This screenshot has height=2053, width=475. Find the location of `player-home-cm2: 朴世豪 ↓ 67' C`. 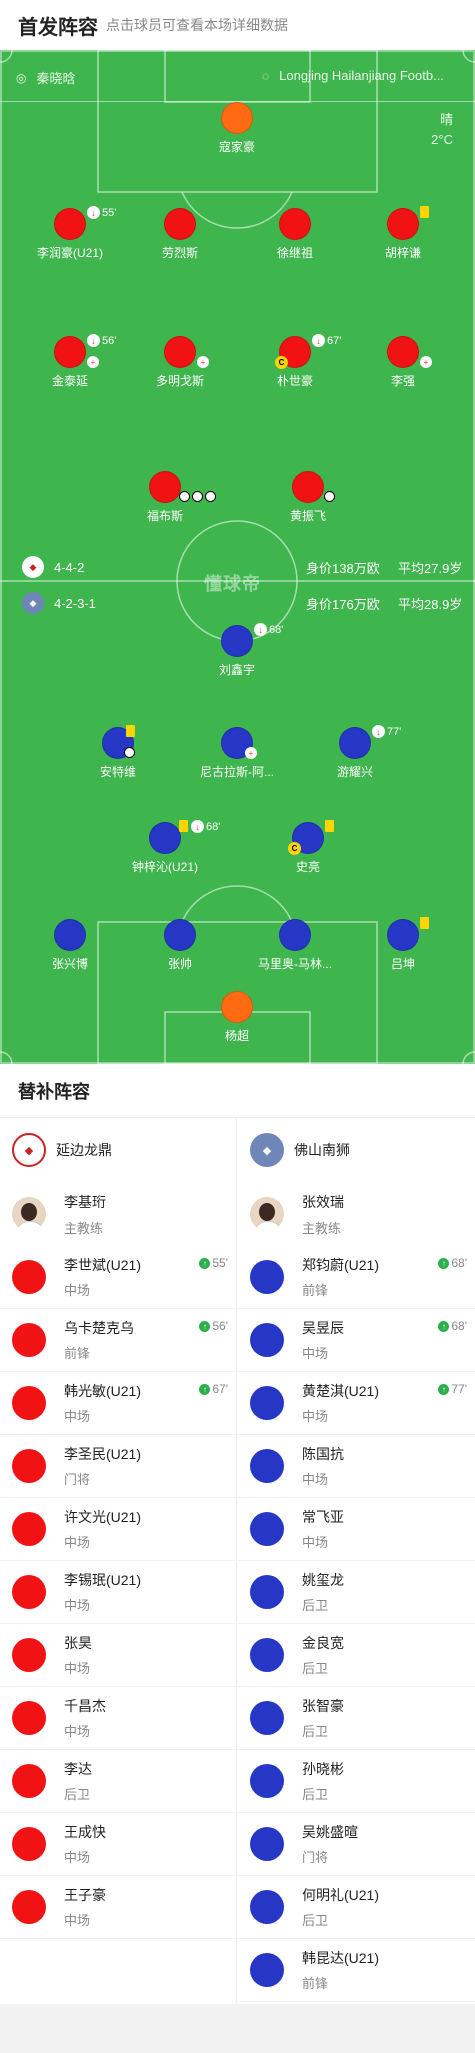

player-home-cm2: 朴世豪 ↓ 67' C is located at coordinates (295, 361).